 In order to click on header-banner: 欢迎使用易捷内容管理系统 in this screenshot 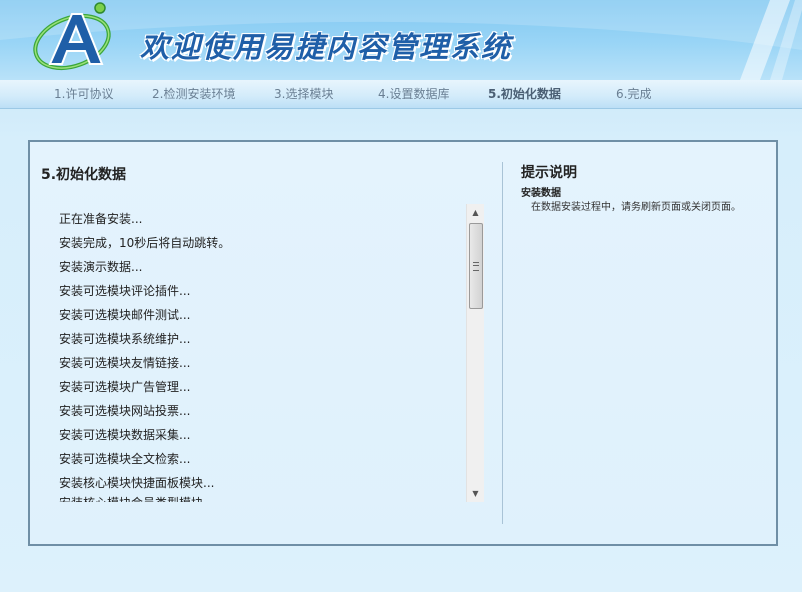, I will do `click(401, 40)`.